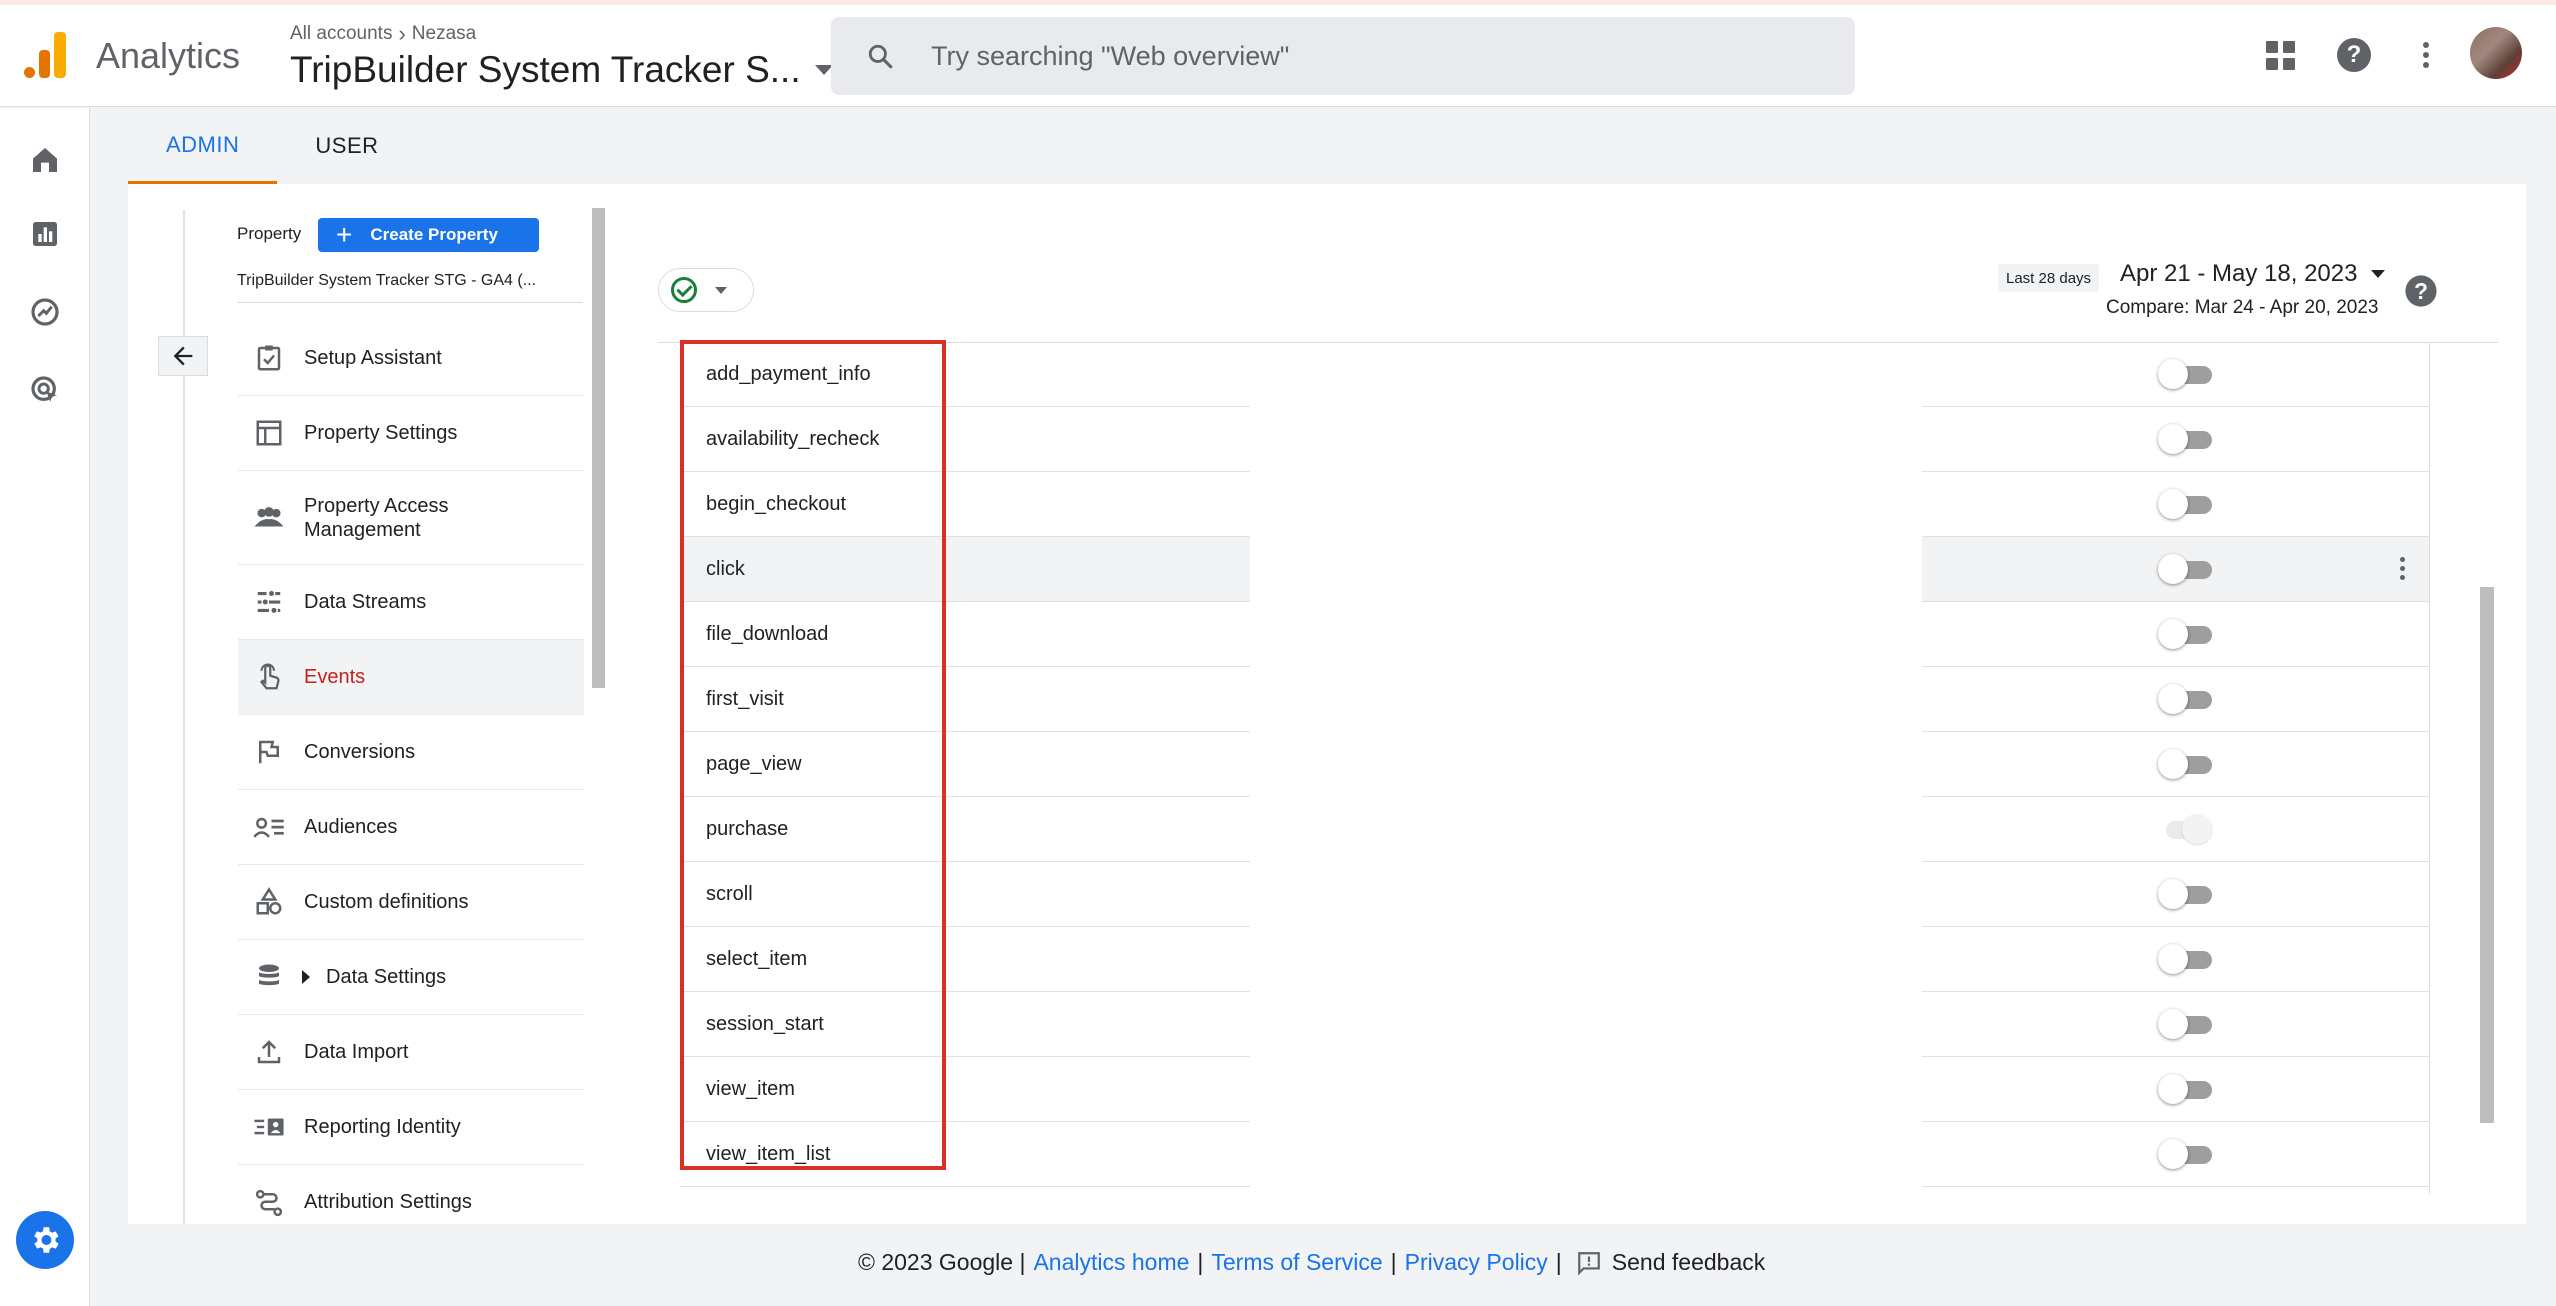  I want to click on breadcrumb-account: Nezasa, so click(444, 34).